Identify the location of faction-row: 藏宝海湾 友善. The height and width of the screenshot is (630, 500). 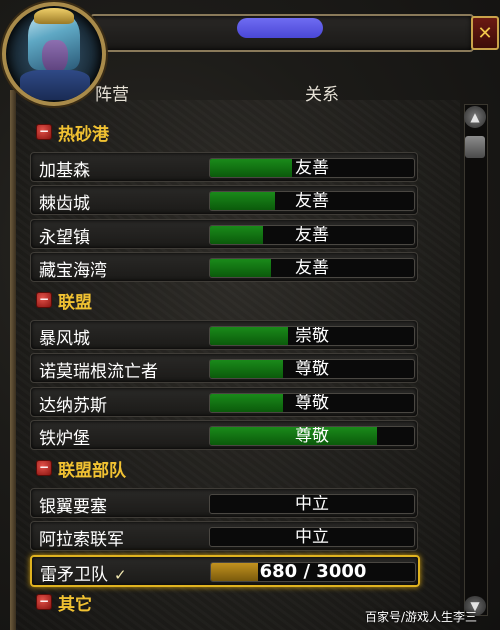
(224, 267).